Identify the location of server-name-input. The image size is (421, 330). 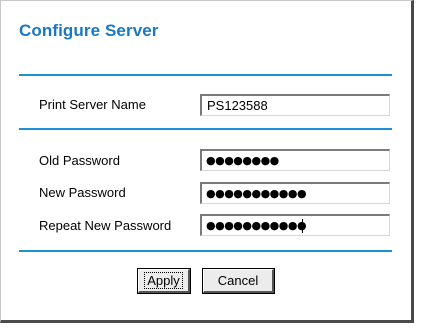
(295, 105).